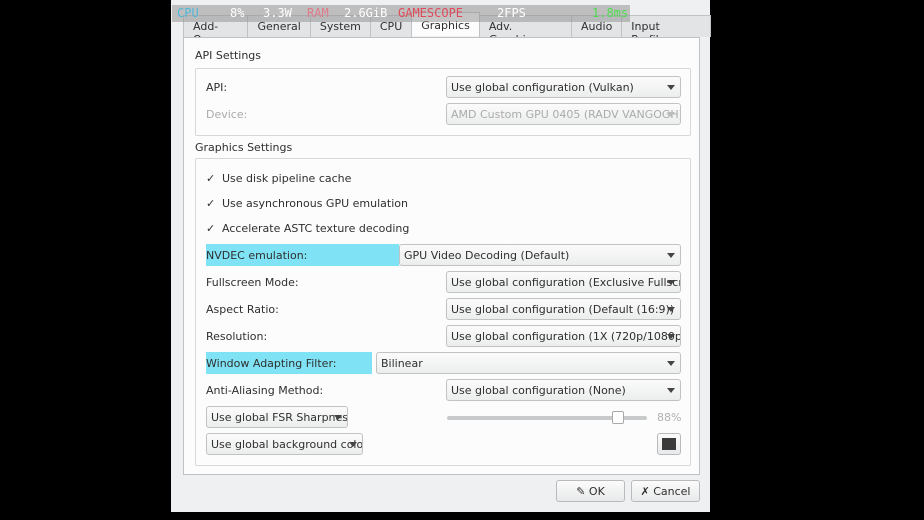 This screenshot has height=520, width=924. Describe the element at coordinates (287, 178) in the screenshot. I see `checkbox-label: Use disk pipeline cache` at that location.